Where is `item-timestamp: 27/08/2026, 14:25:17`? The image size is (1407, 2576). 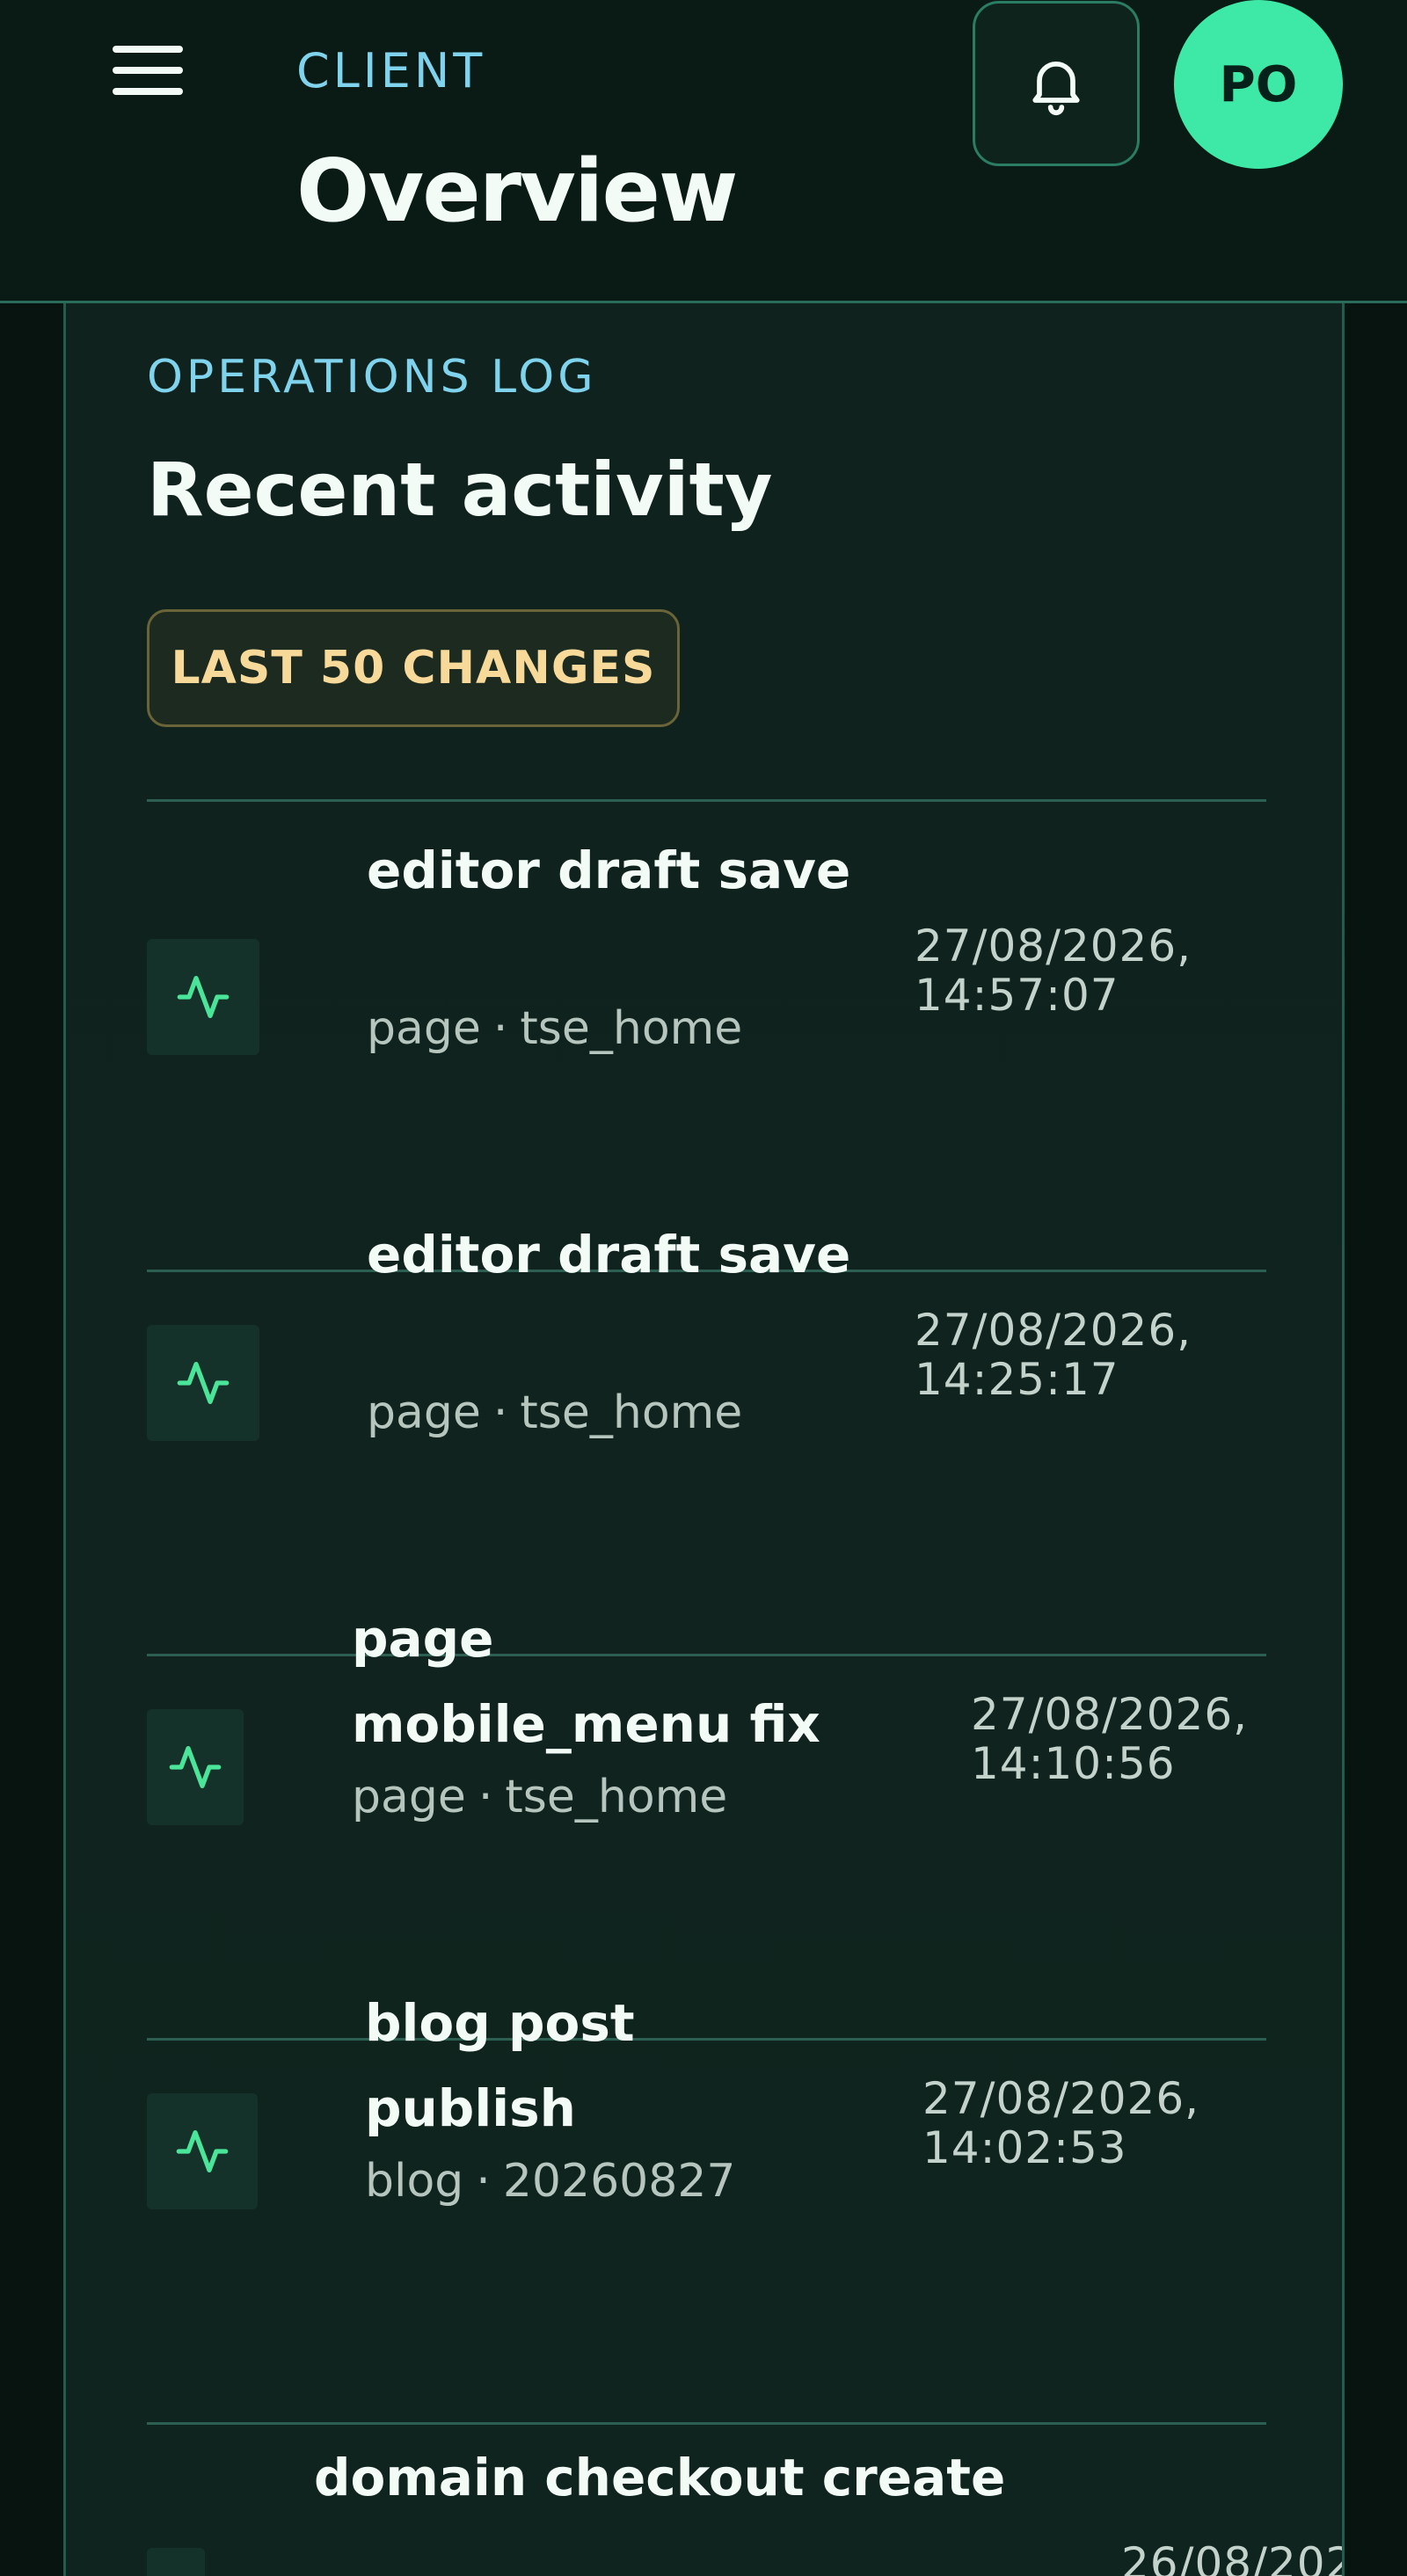 item-timestamp: 27/08/2026, 14:25:17 is located at coordinates (1064, 1355).